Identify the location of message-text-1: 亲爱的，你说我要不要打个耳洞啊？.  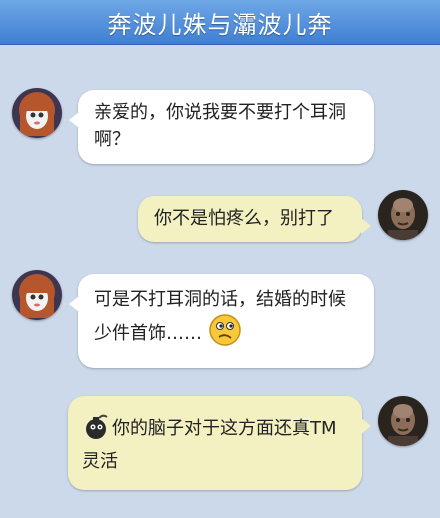
(220, 126).